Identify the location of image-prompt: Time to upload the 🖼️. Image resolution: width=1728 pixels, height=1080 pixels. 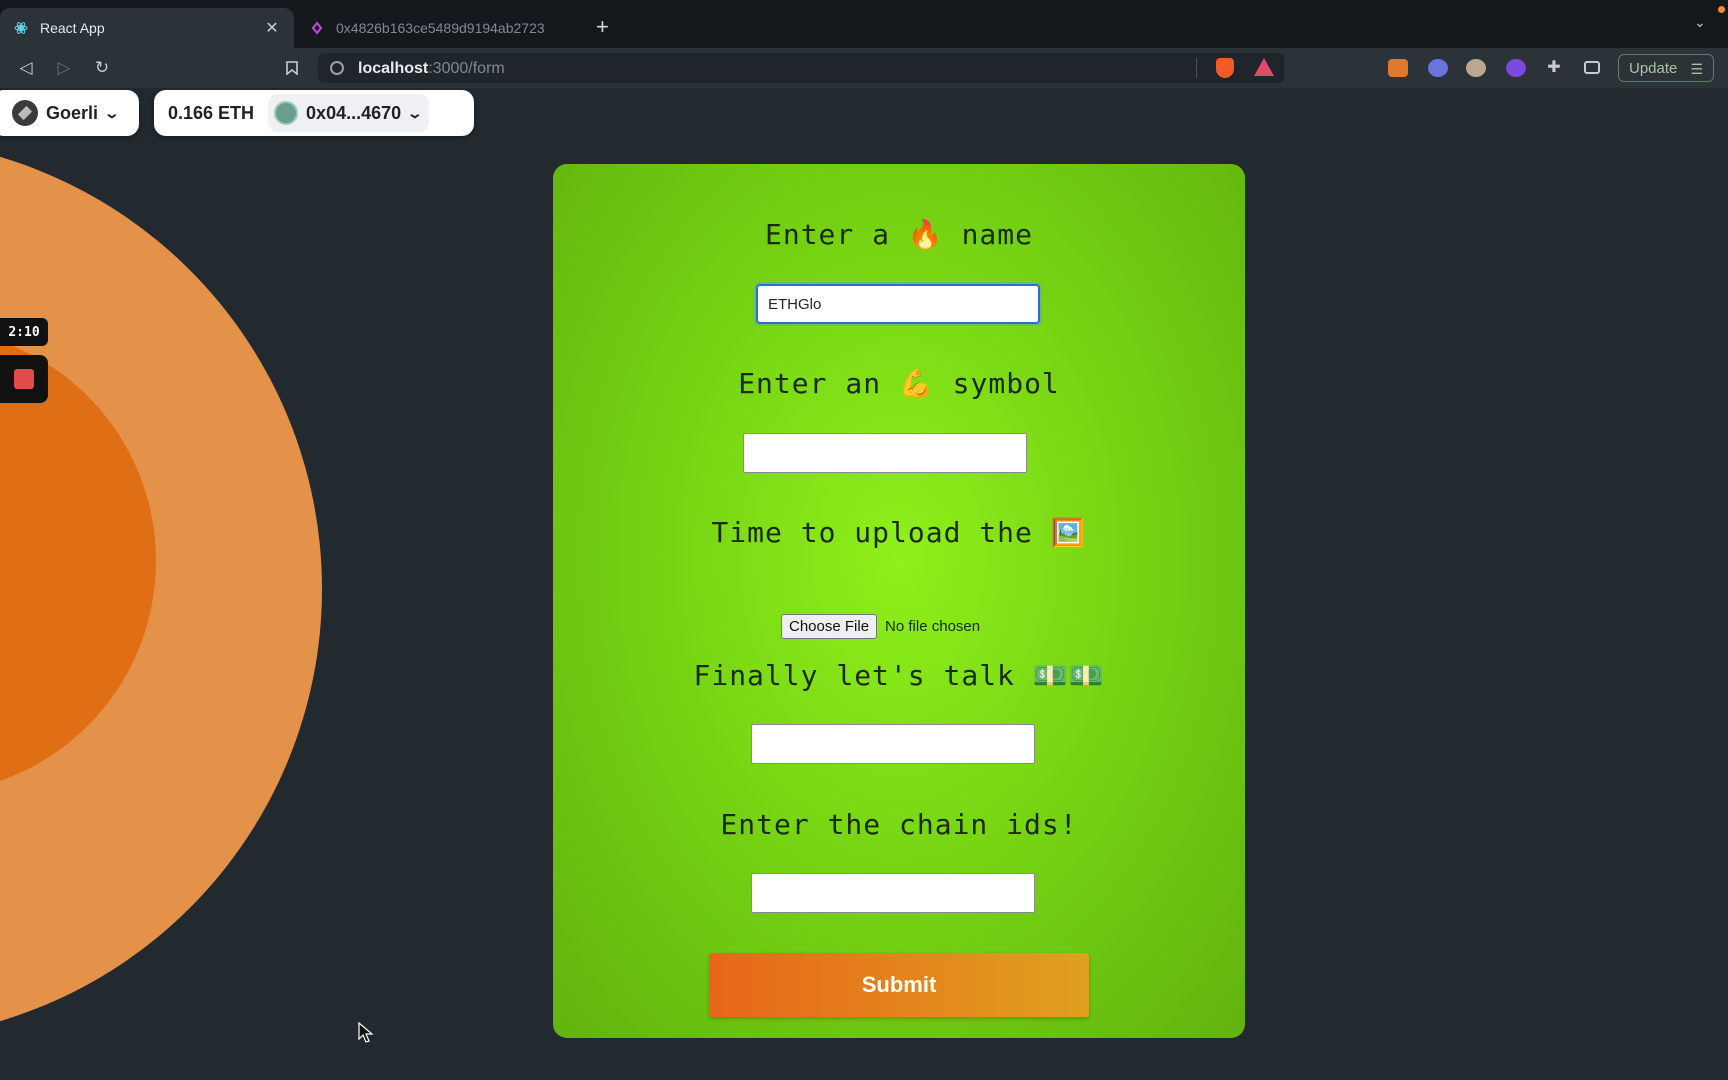
(899, 532).